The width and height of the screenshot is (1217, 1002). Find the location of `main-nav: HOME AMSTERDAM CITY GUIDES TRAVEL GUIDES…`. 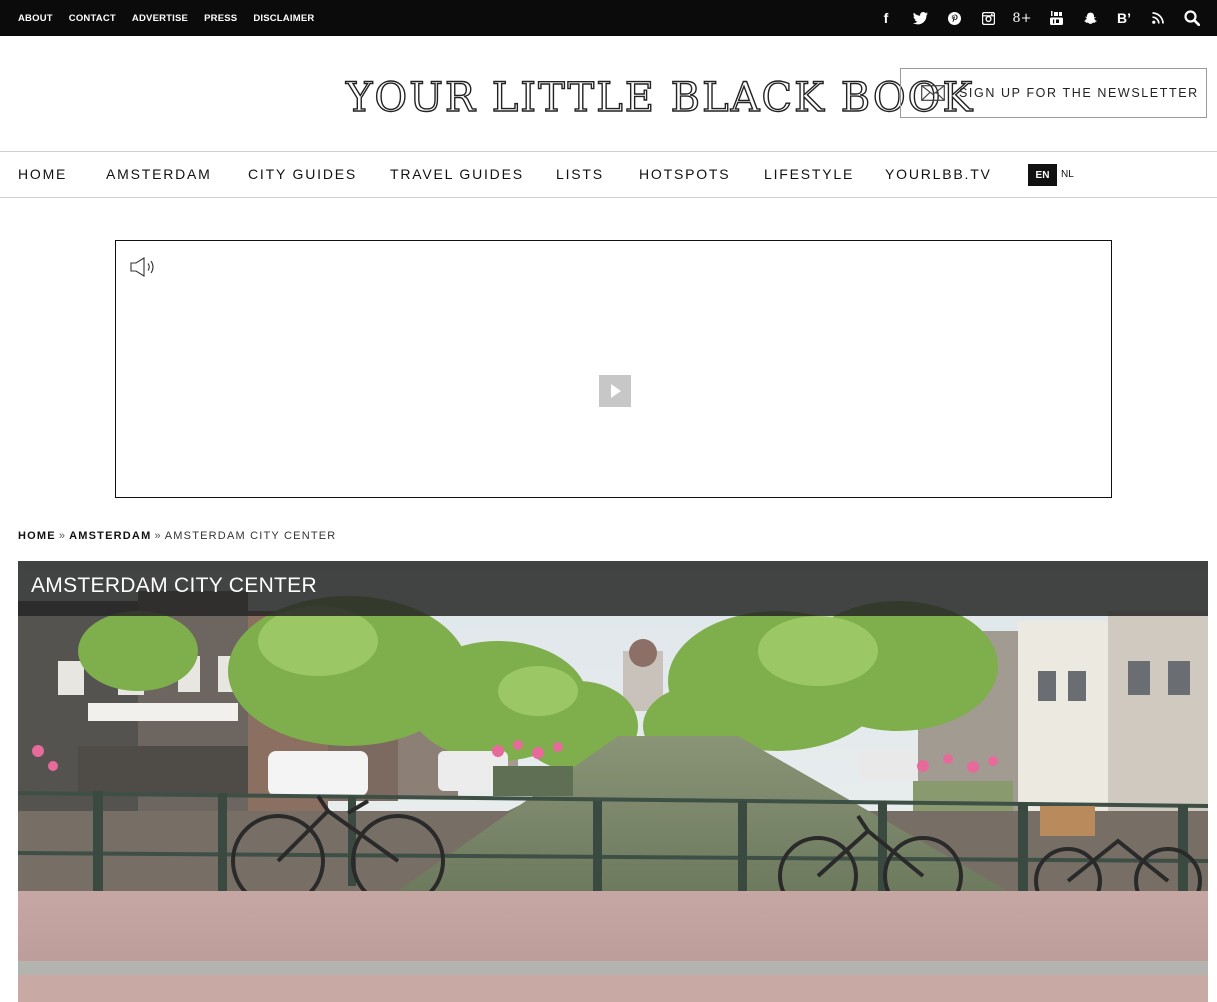

main-nav: HOME AMSTERDAM CITY GUIDES TRAVEL GUIDES… is located at coordinates (608, 174).